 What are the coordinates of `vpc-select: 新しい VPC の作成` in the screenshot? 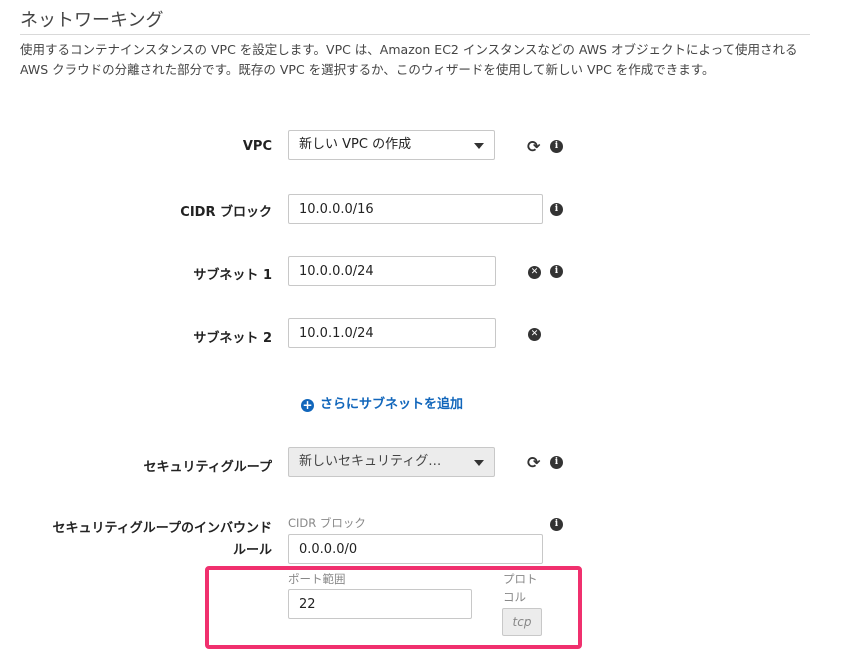 It's located at (391, 145).